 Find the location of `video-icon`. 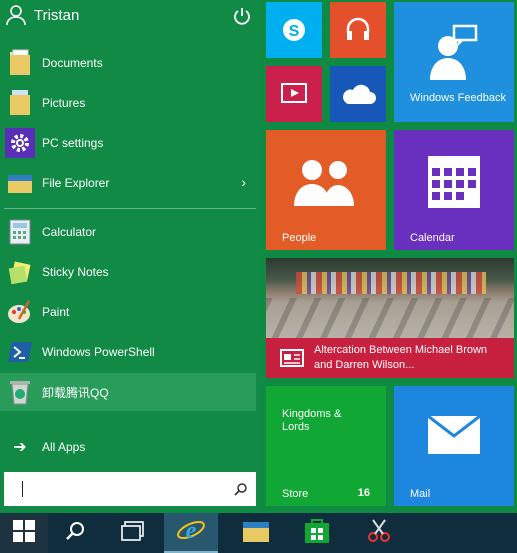

video-icon is located at coordinates (294, 95).